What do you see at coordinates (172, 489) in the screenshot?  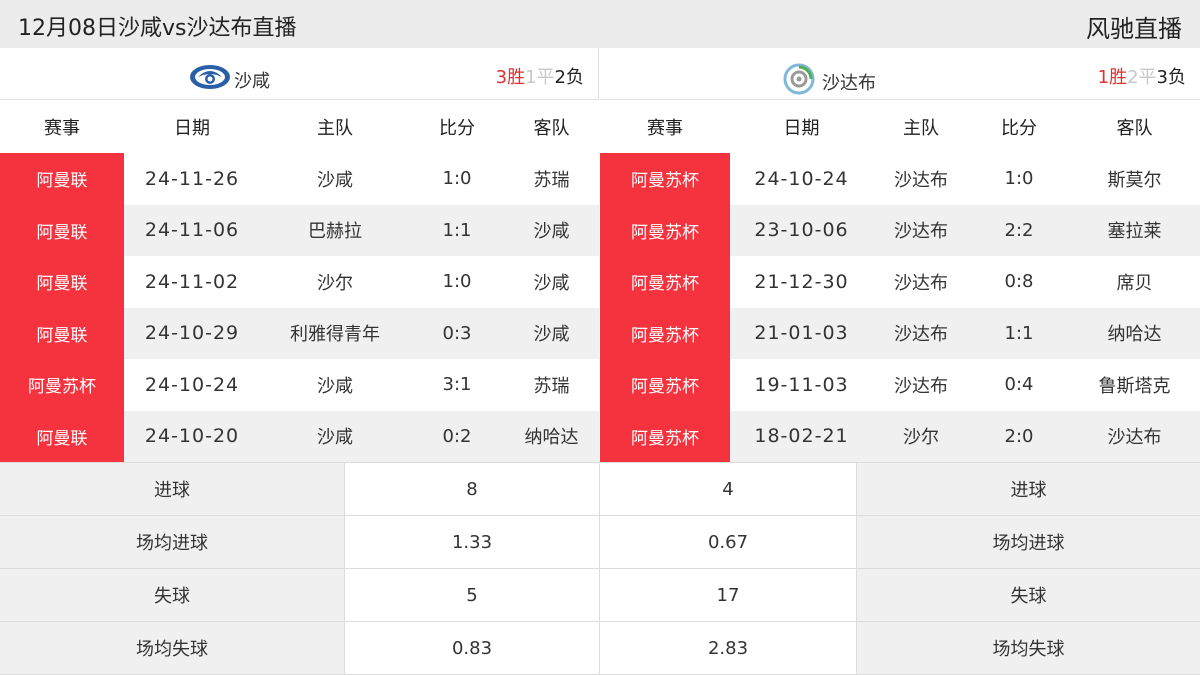 I see `stat-label-home: 进球` at bounding box center [172, 489].